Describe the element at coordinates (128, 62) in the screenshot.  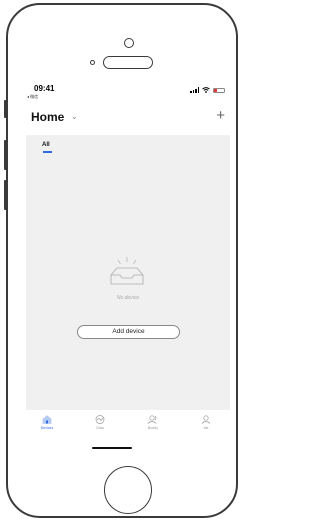
I see `earpiece-speaker` at that location.